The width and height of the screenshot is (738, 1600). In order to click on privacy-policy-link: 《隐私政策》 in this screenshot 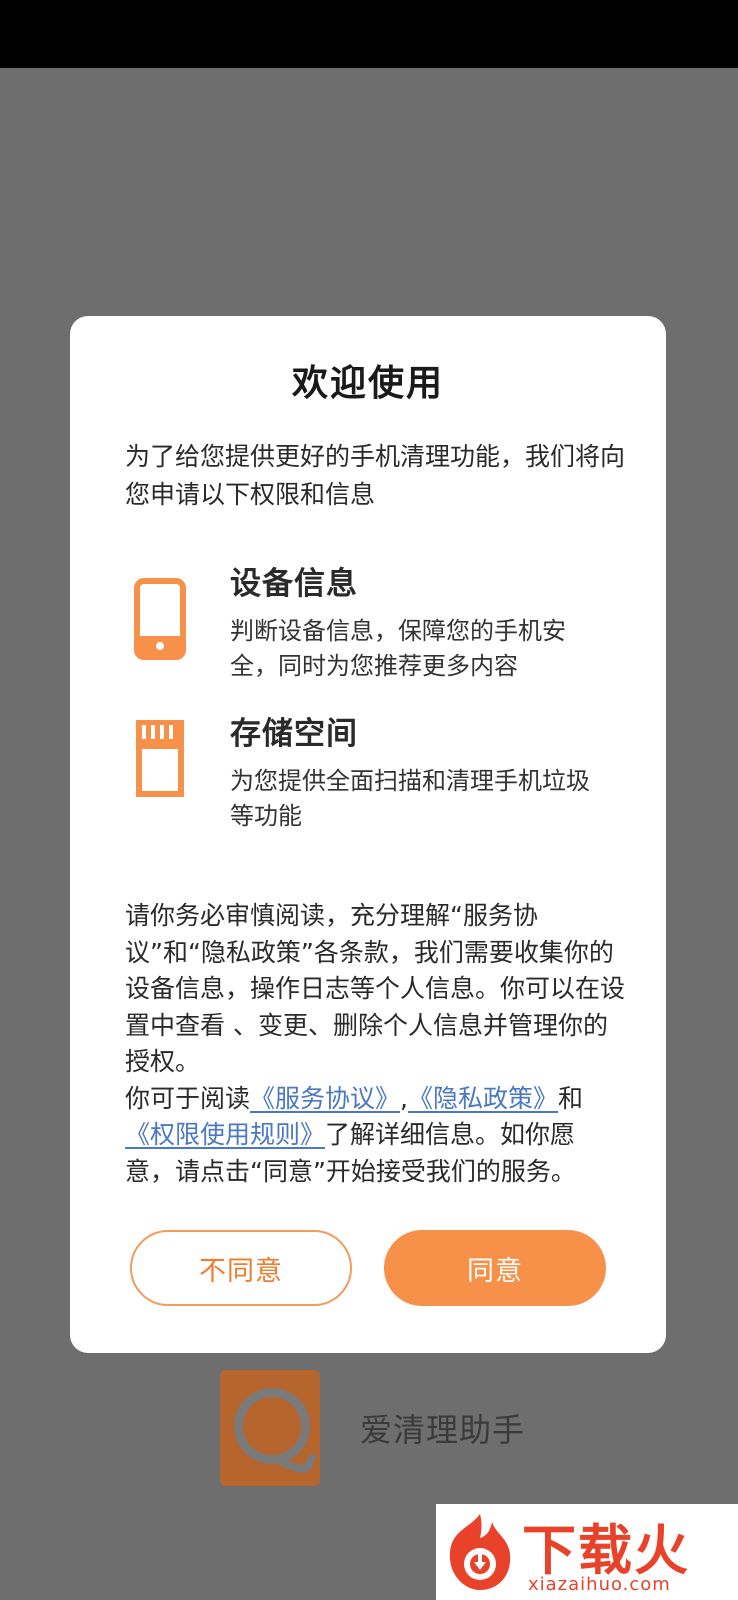, I will do `click(483, 1098)`.